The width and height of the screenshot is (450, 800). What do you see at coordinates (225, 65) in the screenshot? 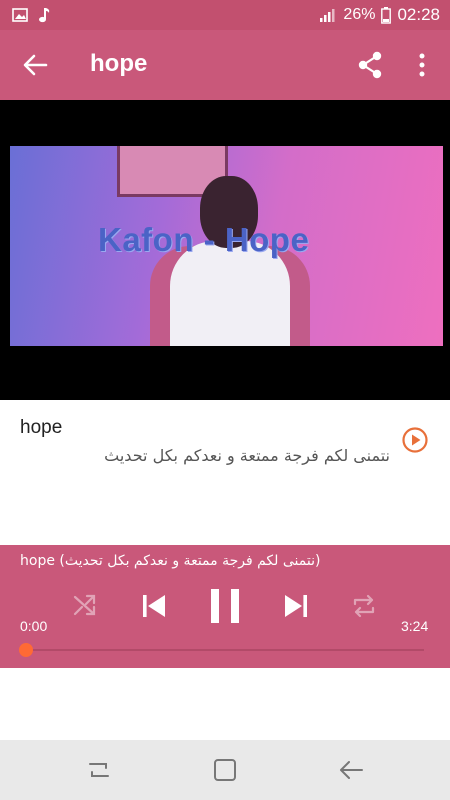
I see `app-bar: hope` at bounding box center [225, 65].